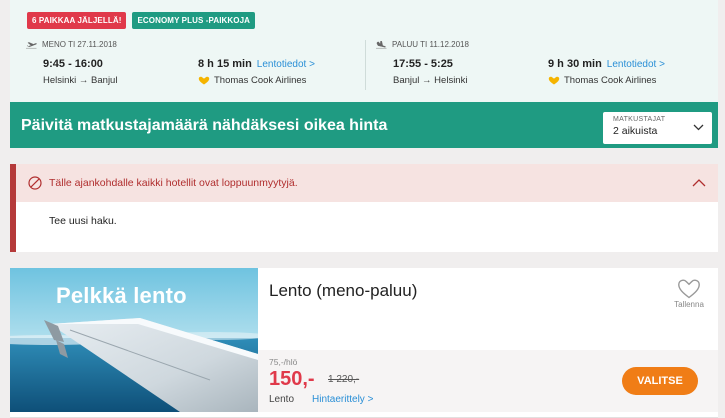 The image size is (725, 418). Describe the element at coordinates (423, 64) in the screenshot. I see `return-times: 17:55 - 5:25` at that location.